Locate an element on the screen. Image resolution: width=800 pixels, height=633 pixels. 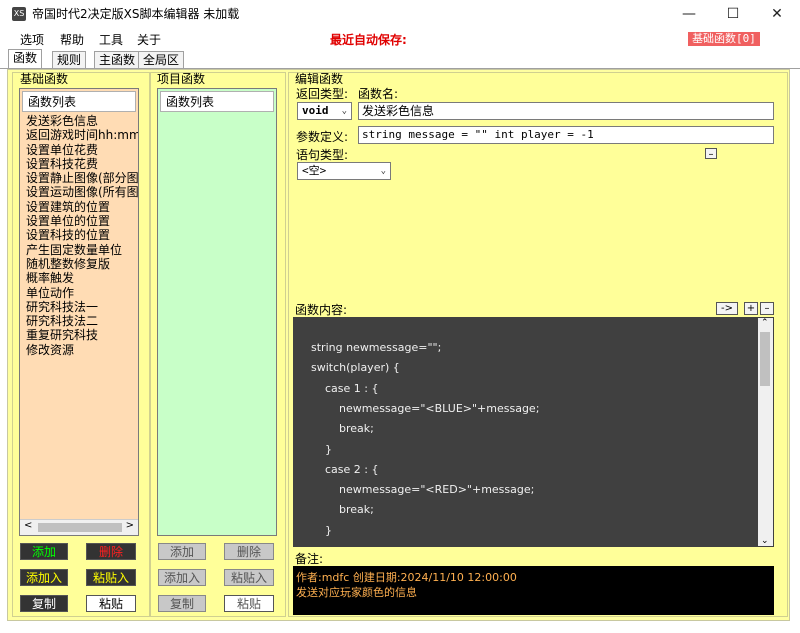
app-icon: XS is located at coordinates (19, 14).